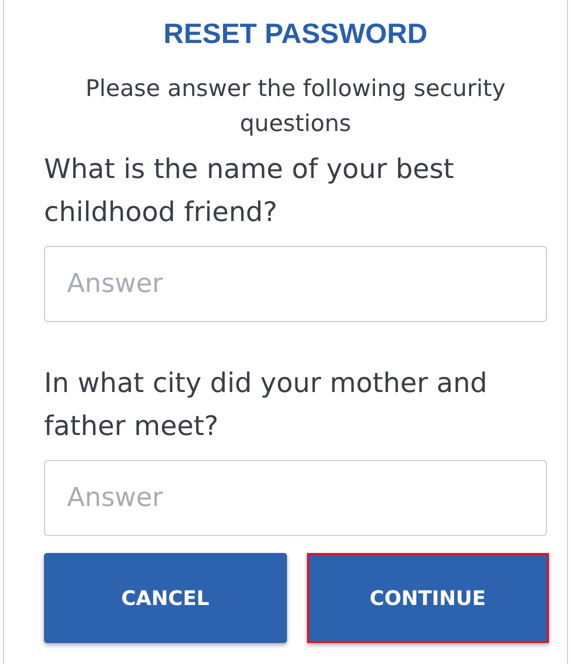 The height and width of the screenshot is (664, 570). What do you see at coordinates (266, 405) in the screenshot?
I see `question-label: In what city did your mother and father meet?` at bounding box center [266, 405].